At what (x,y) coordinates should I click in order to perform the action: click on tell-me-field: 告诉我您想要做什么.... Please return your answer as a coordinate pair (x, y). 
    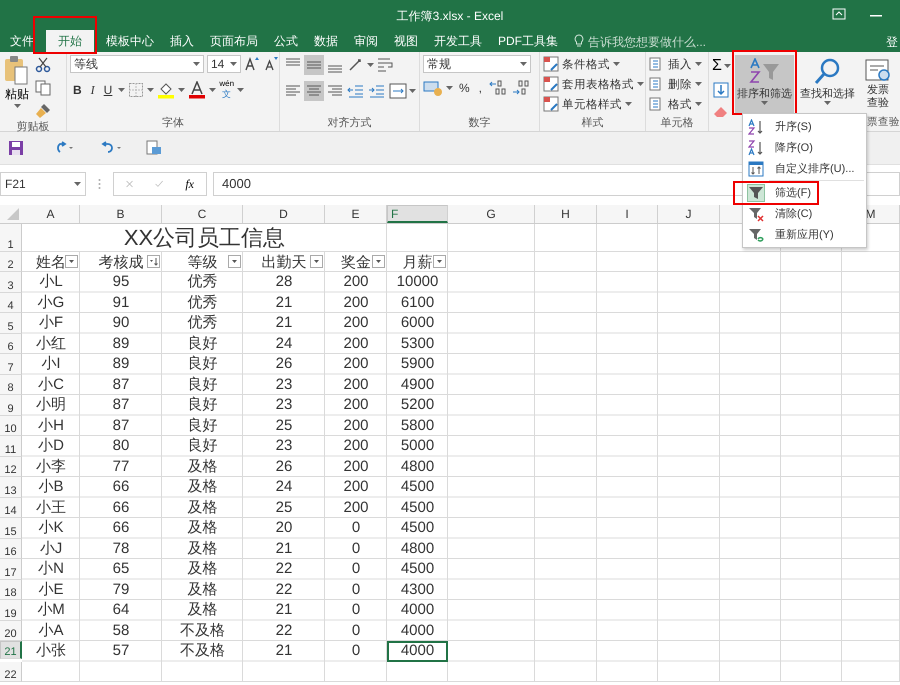
    Looking at the image, I should click on (647, 42).